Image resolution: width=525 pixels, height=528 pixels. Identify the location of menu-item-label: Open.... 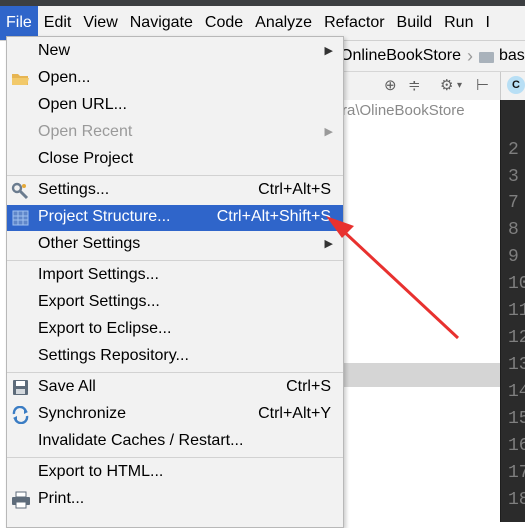
(64, 77).